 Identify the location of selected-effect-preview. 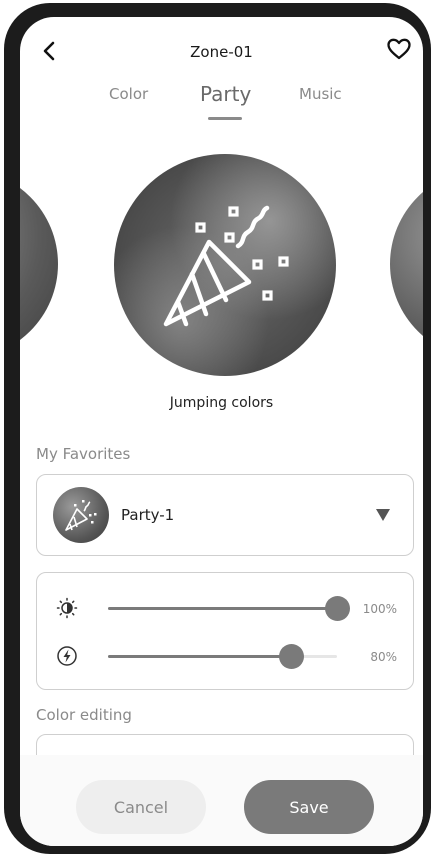
(225, 265).